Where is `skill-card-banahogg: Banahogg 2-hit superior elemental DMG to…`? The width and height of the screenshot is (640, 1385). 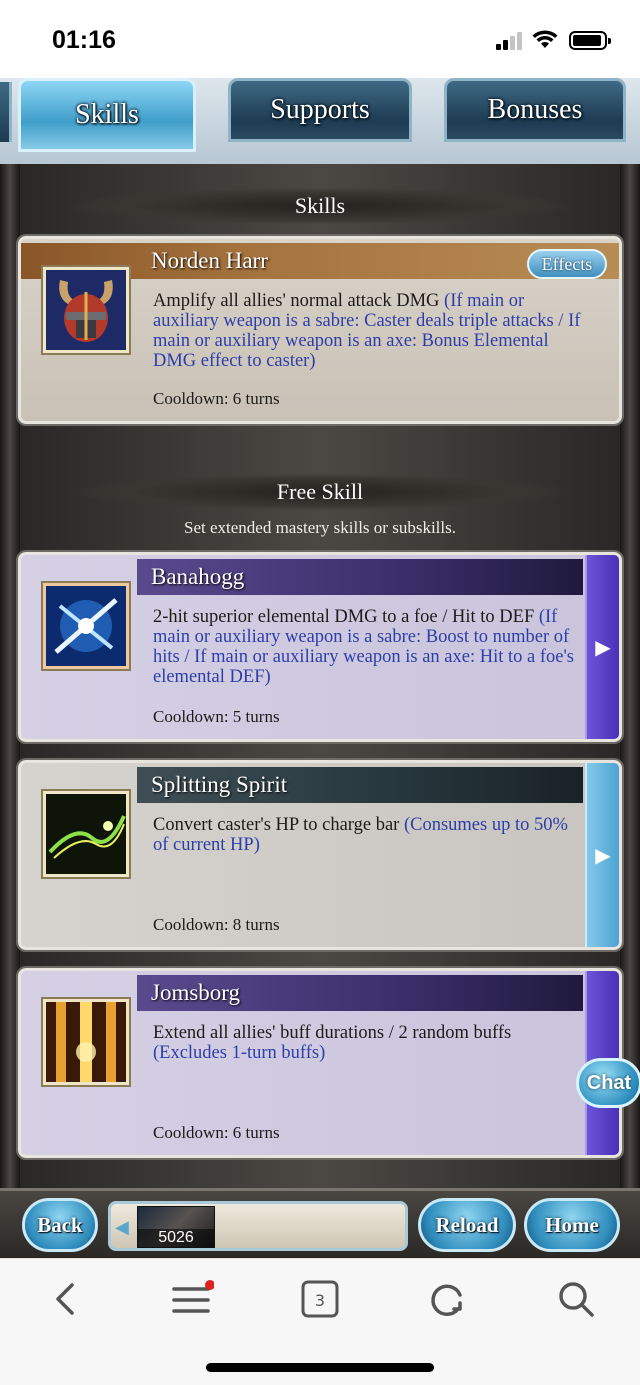 skill-card-banahogg: Banahogg 2-hit superior elemental DMG to… is located at coordinates (320, 647).